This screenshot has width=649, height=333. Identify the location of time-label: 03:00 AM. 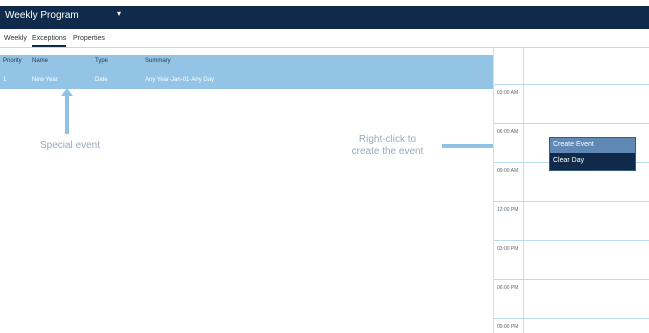
(508, 93).